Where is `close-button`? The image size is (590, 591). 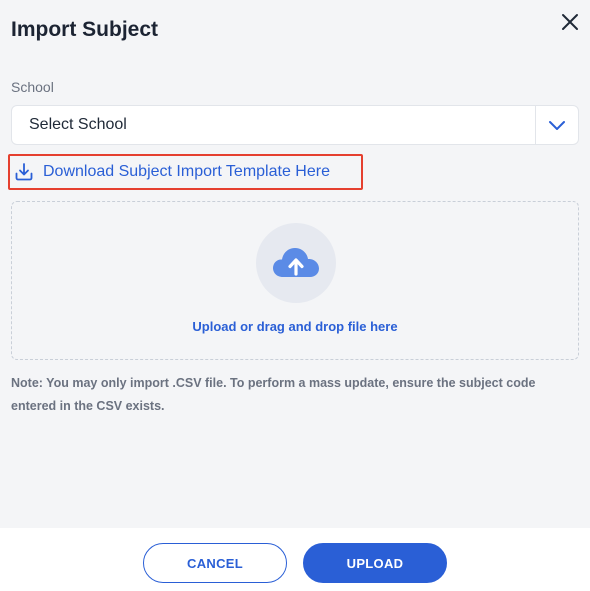
close-button is located at coordinates (570, 22).